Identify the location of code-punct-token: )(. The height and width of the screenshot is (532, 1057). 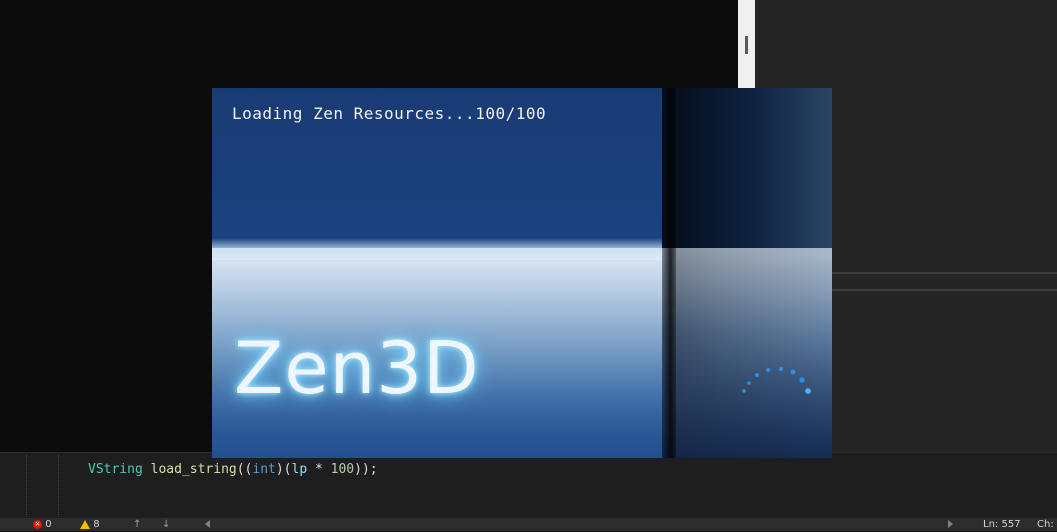
(283, 469).